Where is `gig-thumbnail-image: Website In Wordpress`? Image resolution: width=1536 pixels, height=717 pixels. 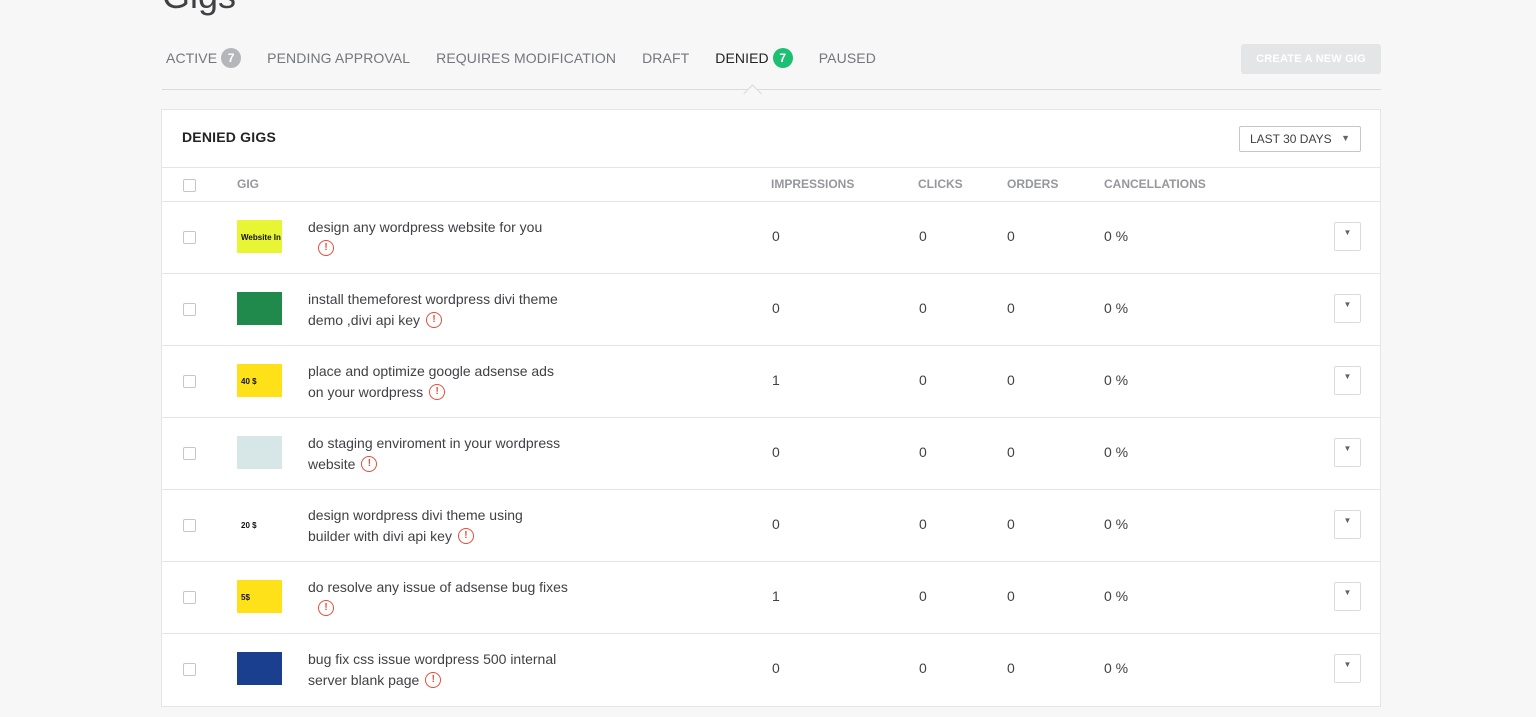 gig-thumbnail-image: Website In Wordpress is located at coordinates (259, 236).